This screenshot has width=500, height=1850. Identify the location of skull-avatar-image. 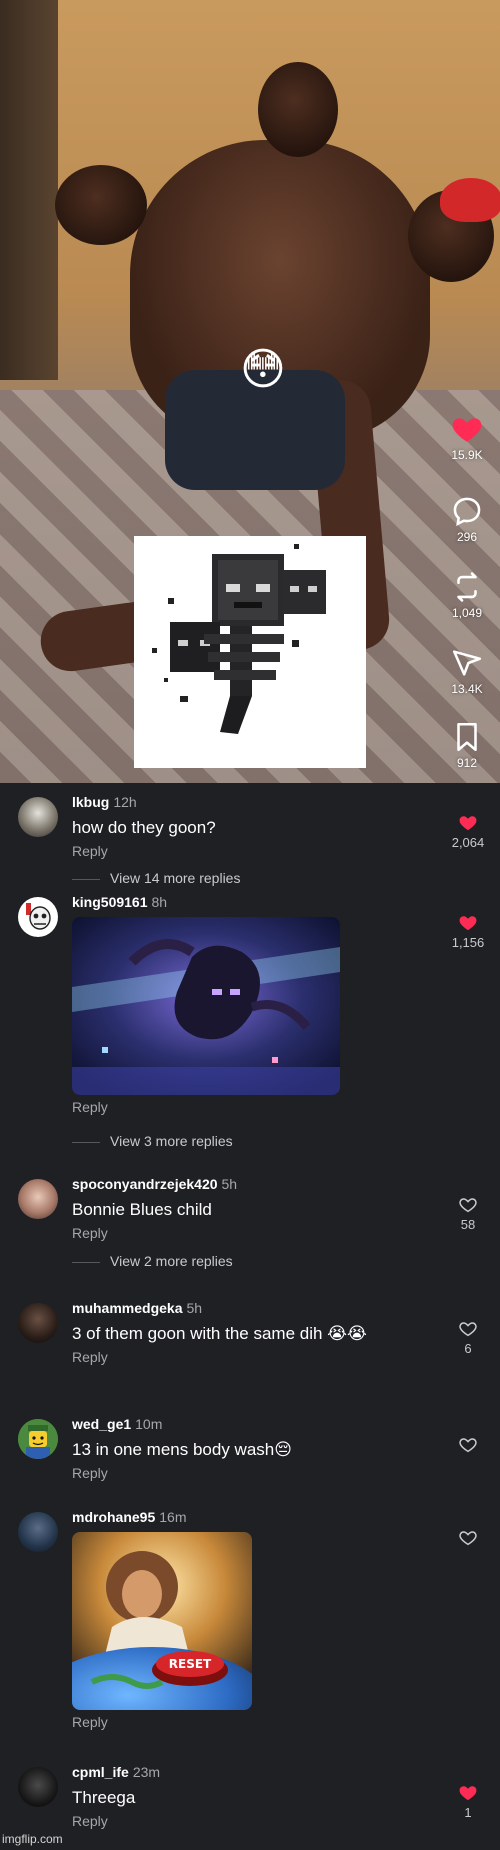
(38, 917).